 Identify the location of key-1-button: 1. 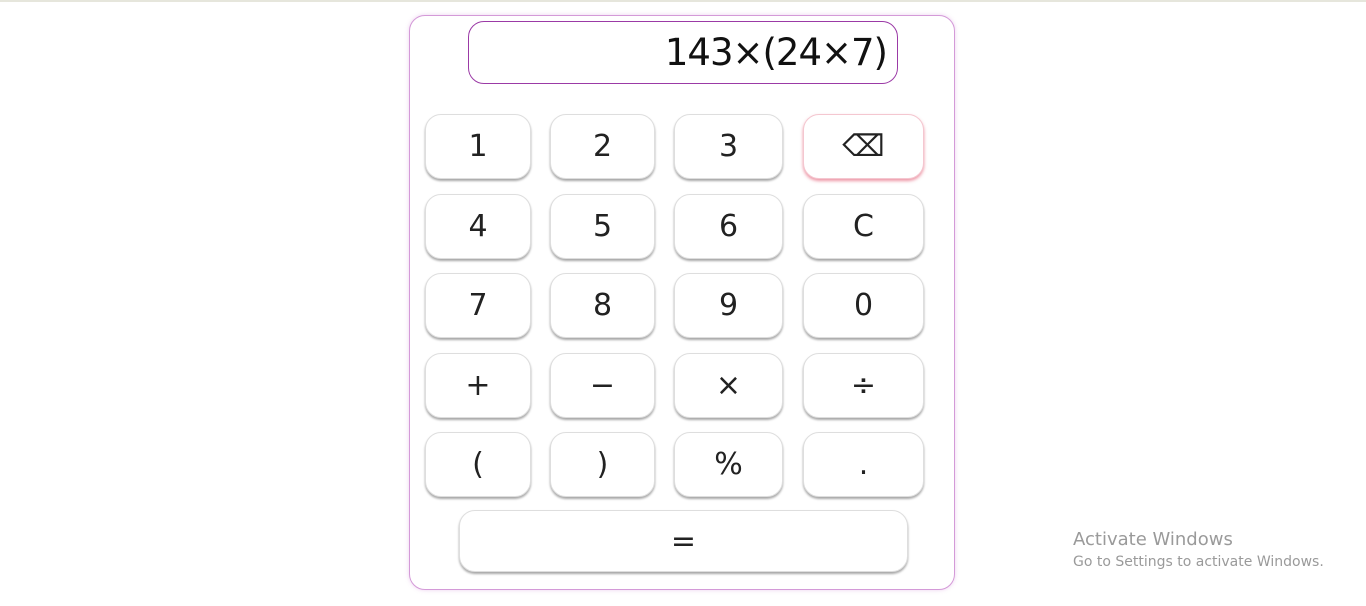
(478, 146).